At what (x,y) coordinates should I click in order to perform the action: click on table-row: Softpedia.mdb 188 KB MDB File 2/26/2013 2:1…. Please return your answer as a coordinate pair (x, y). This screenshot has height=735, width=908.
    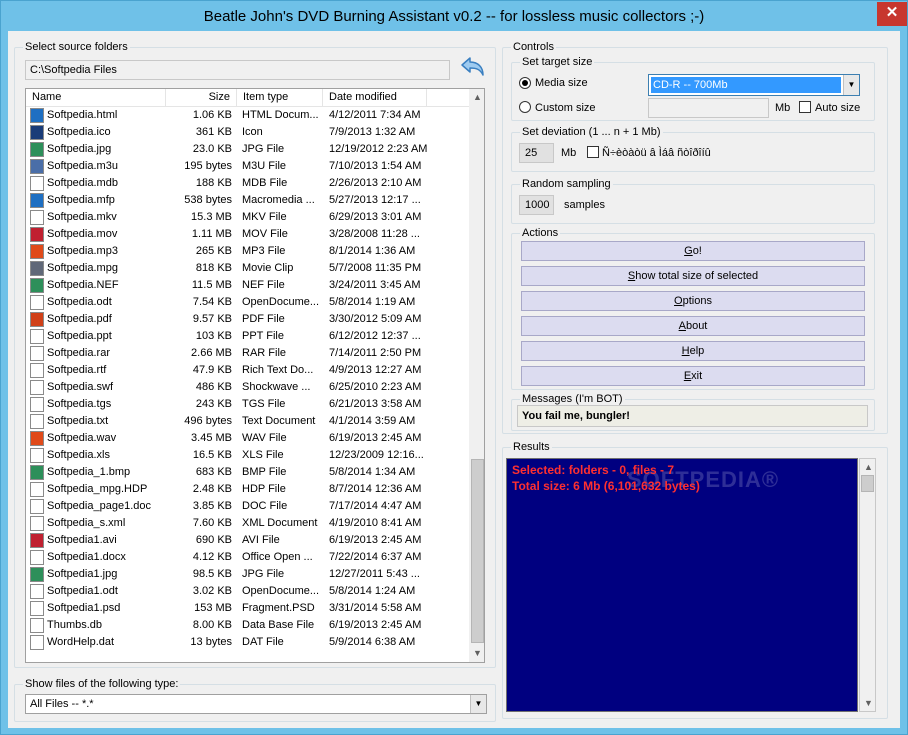
    Looking at the image, I should click on (248, 183).